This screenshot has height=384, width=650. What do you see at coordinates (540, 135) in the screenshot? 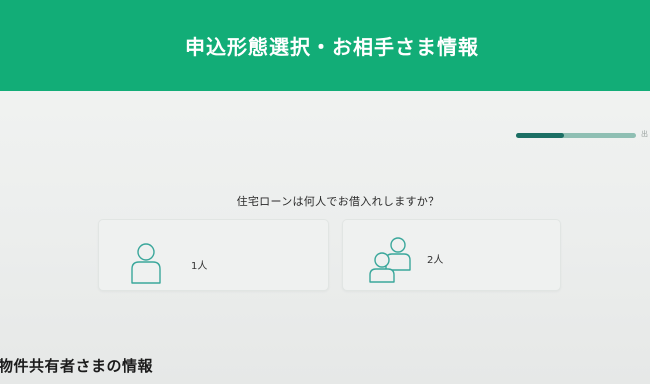
I see `progress-bar-fill` at bounding box center [540, 135].